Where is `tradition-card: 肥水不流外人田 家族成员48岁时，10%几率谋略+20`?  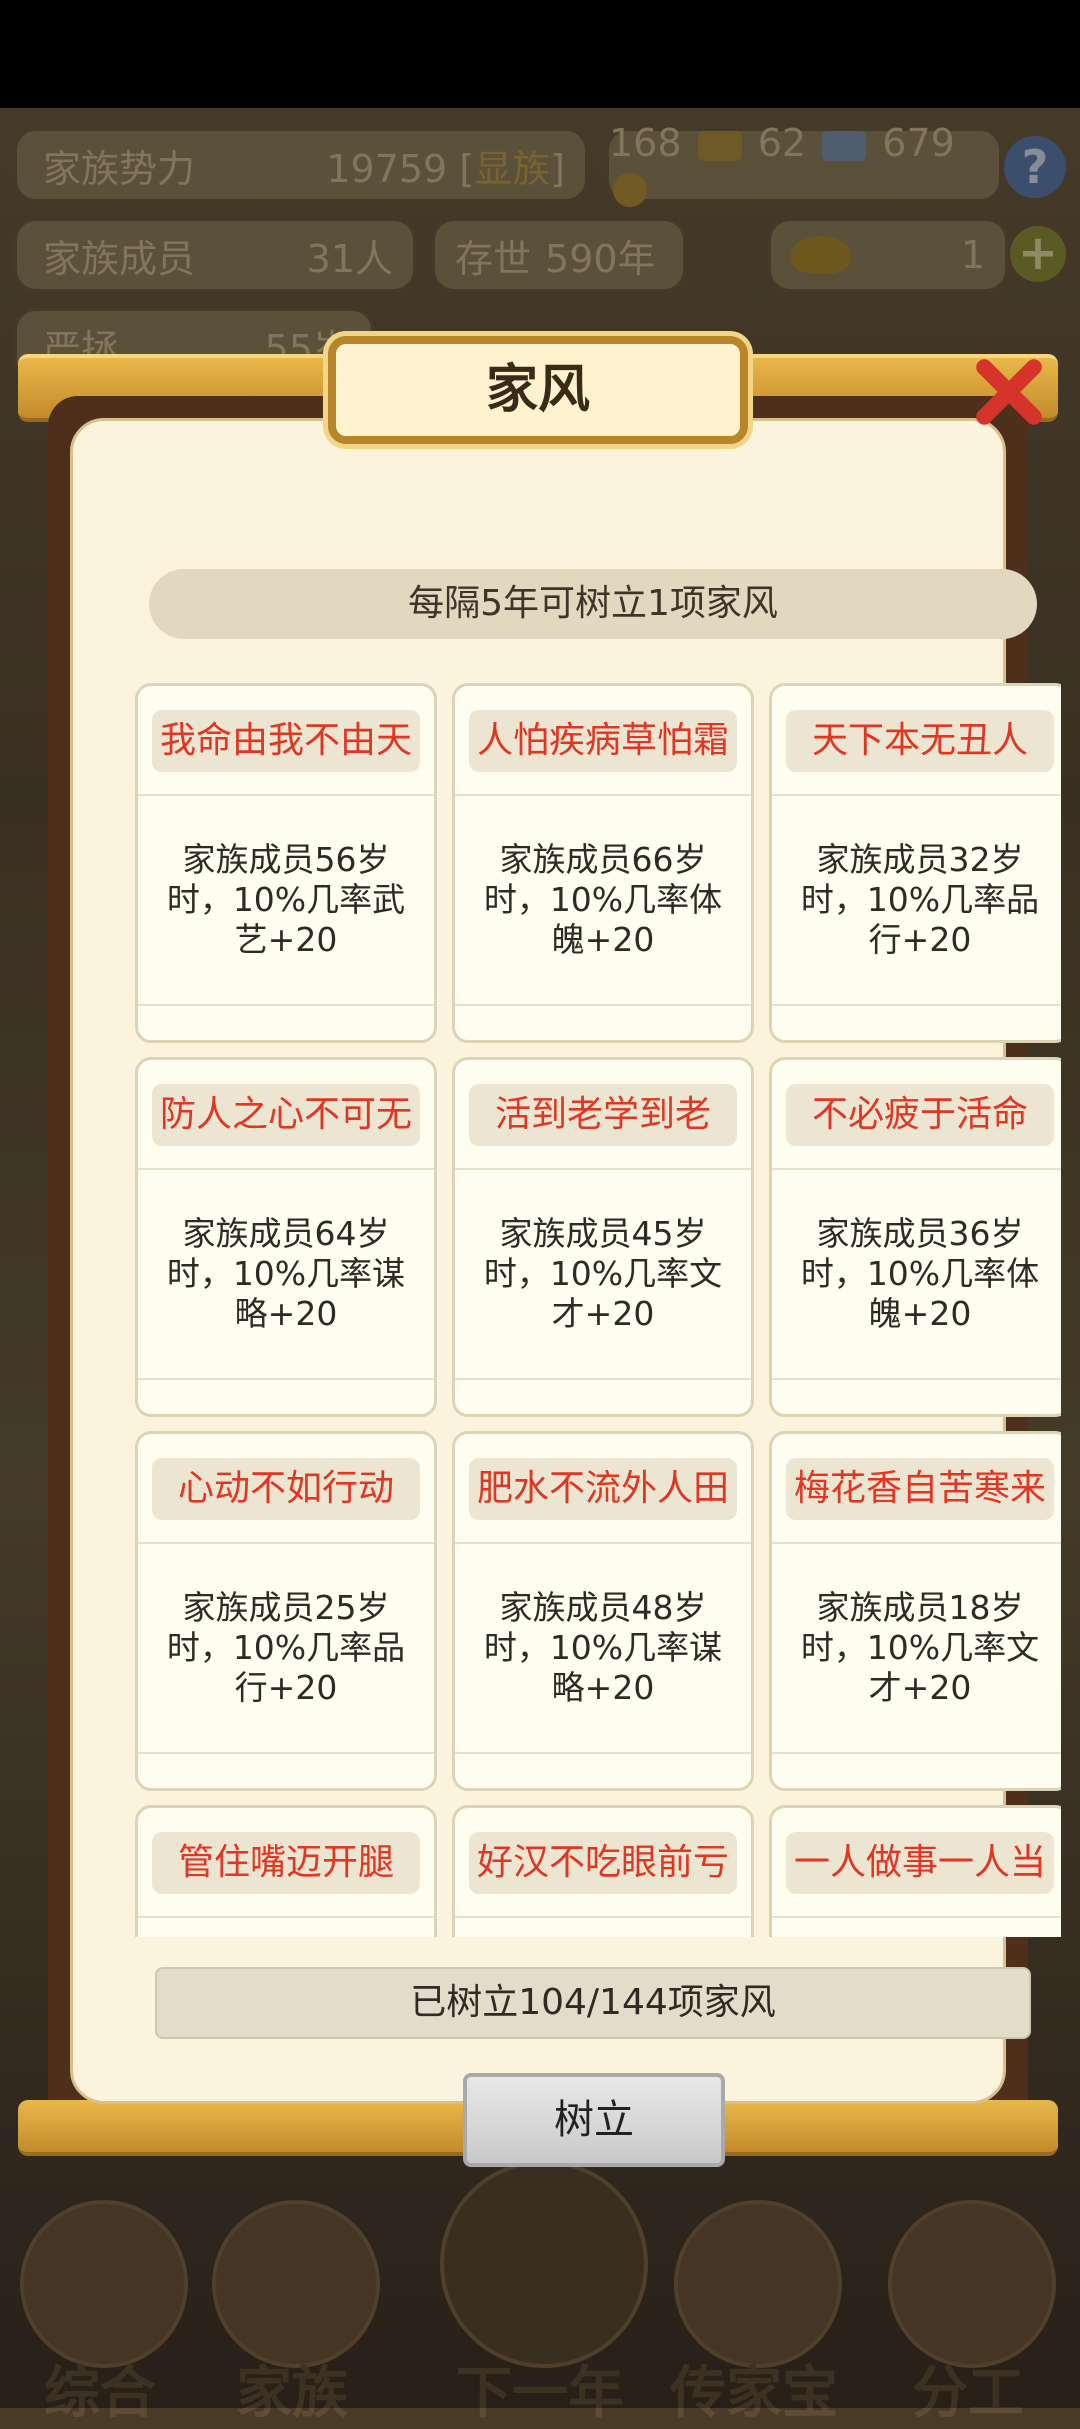
tradition-card: 肥水不流外人田 家族成员48岁时，10%几率谋略+20 is located at coordinates (603, 1611).